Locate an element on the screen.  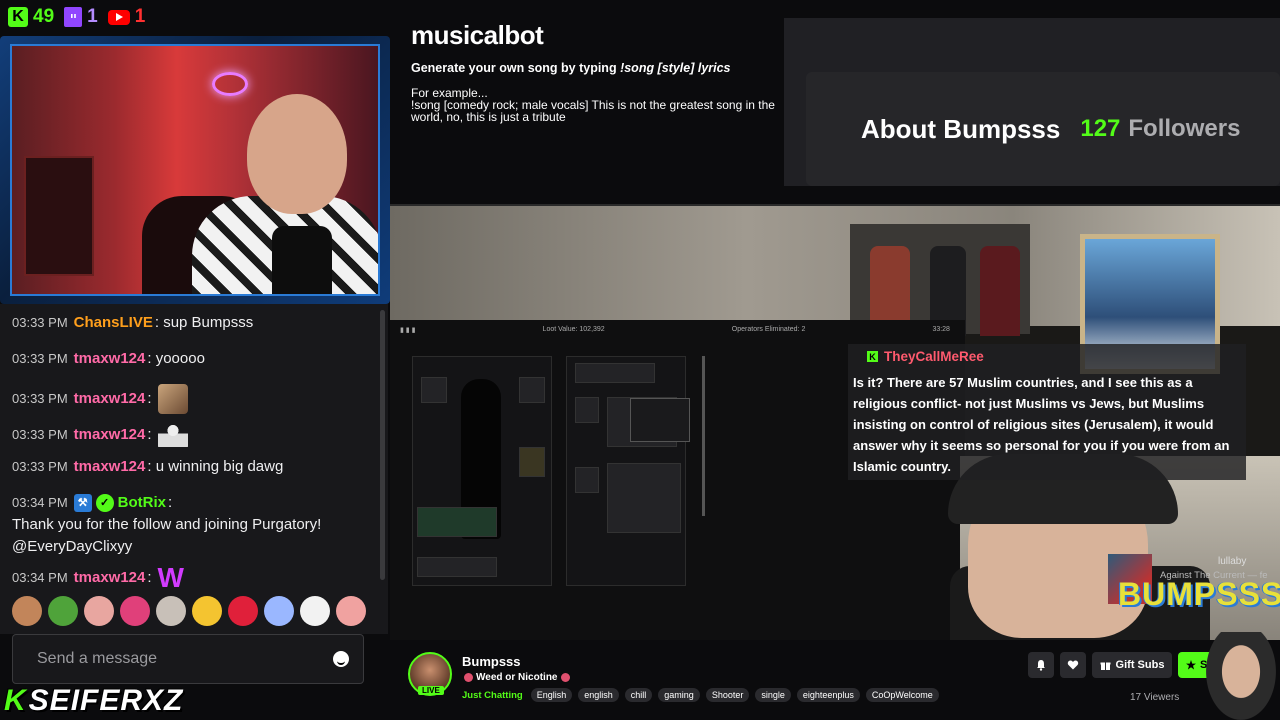
followers-label: Followers is located at coordinates (1184, 128).